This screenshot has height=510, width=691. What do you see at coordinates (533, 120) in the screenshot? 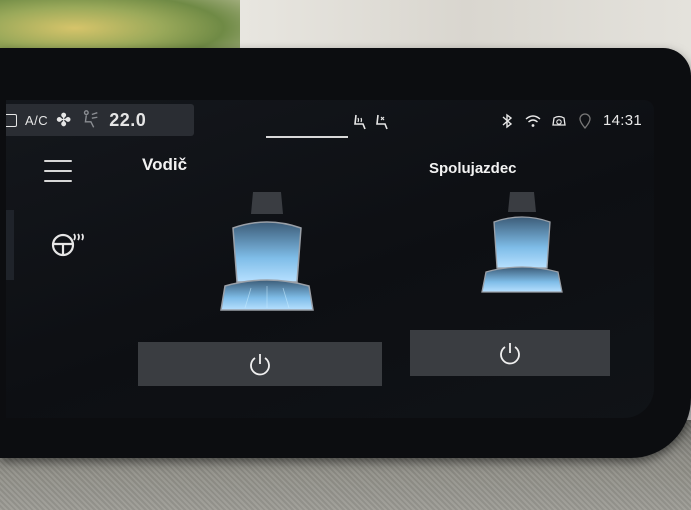
I see `wifi-icon` at bounding box center [533, 120].